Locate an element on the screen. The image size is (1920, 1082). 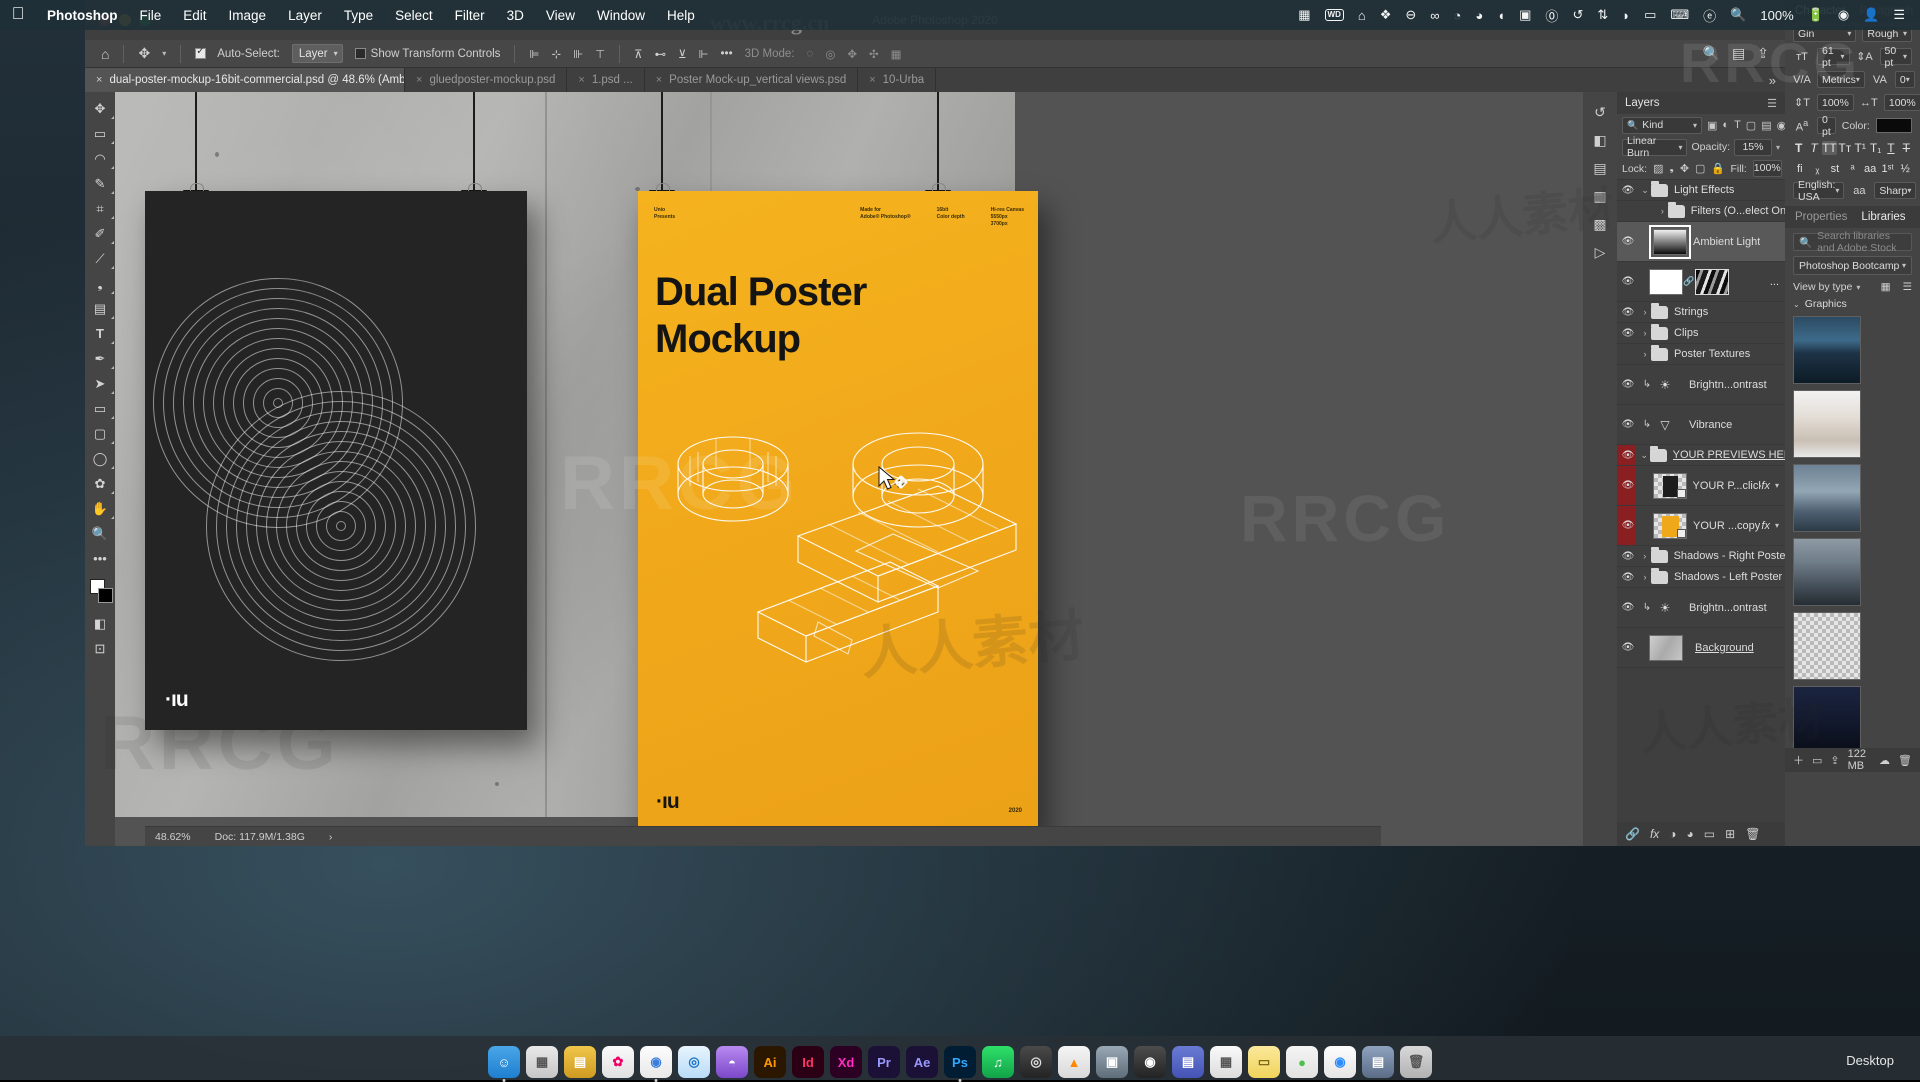
menu-layer: Layer is located at coordinates (305, 15).